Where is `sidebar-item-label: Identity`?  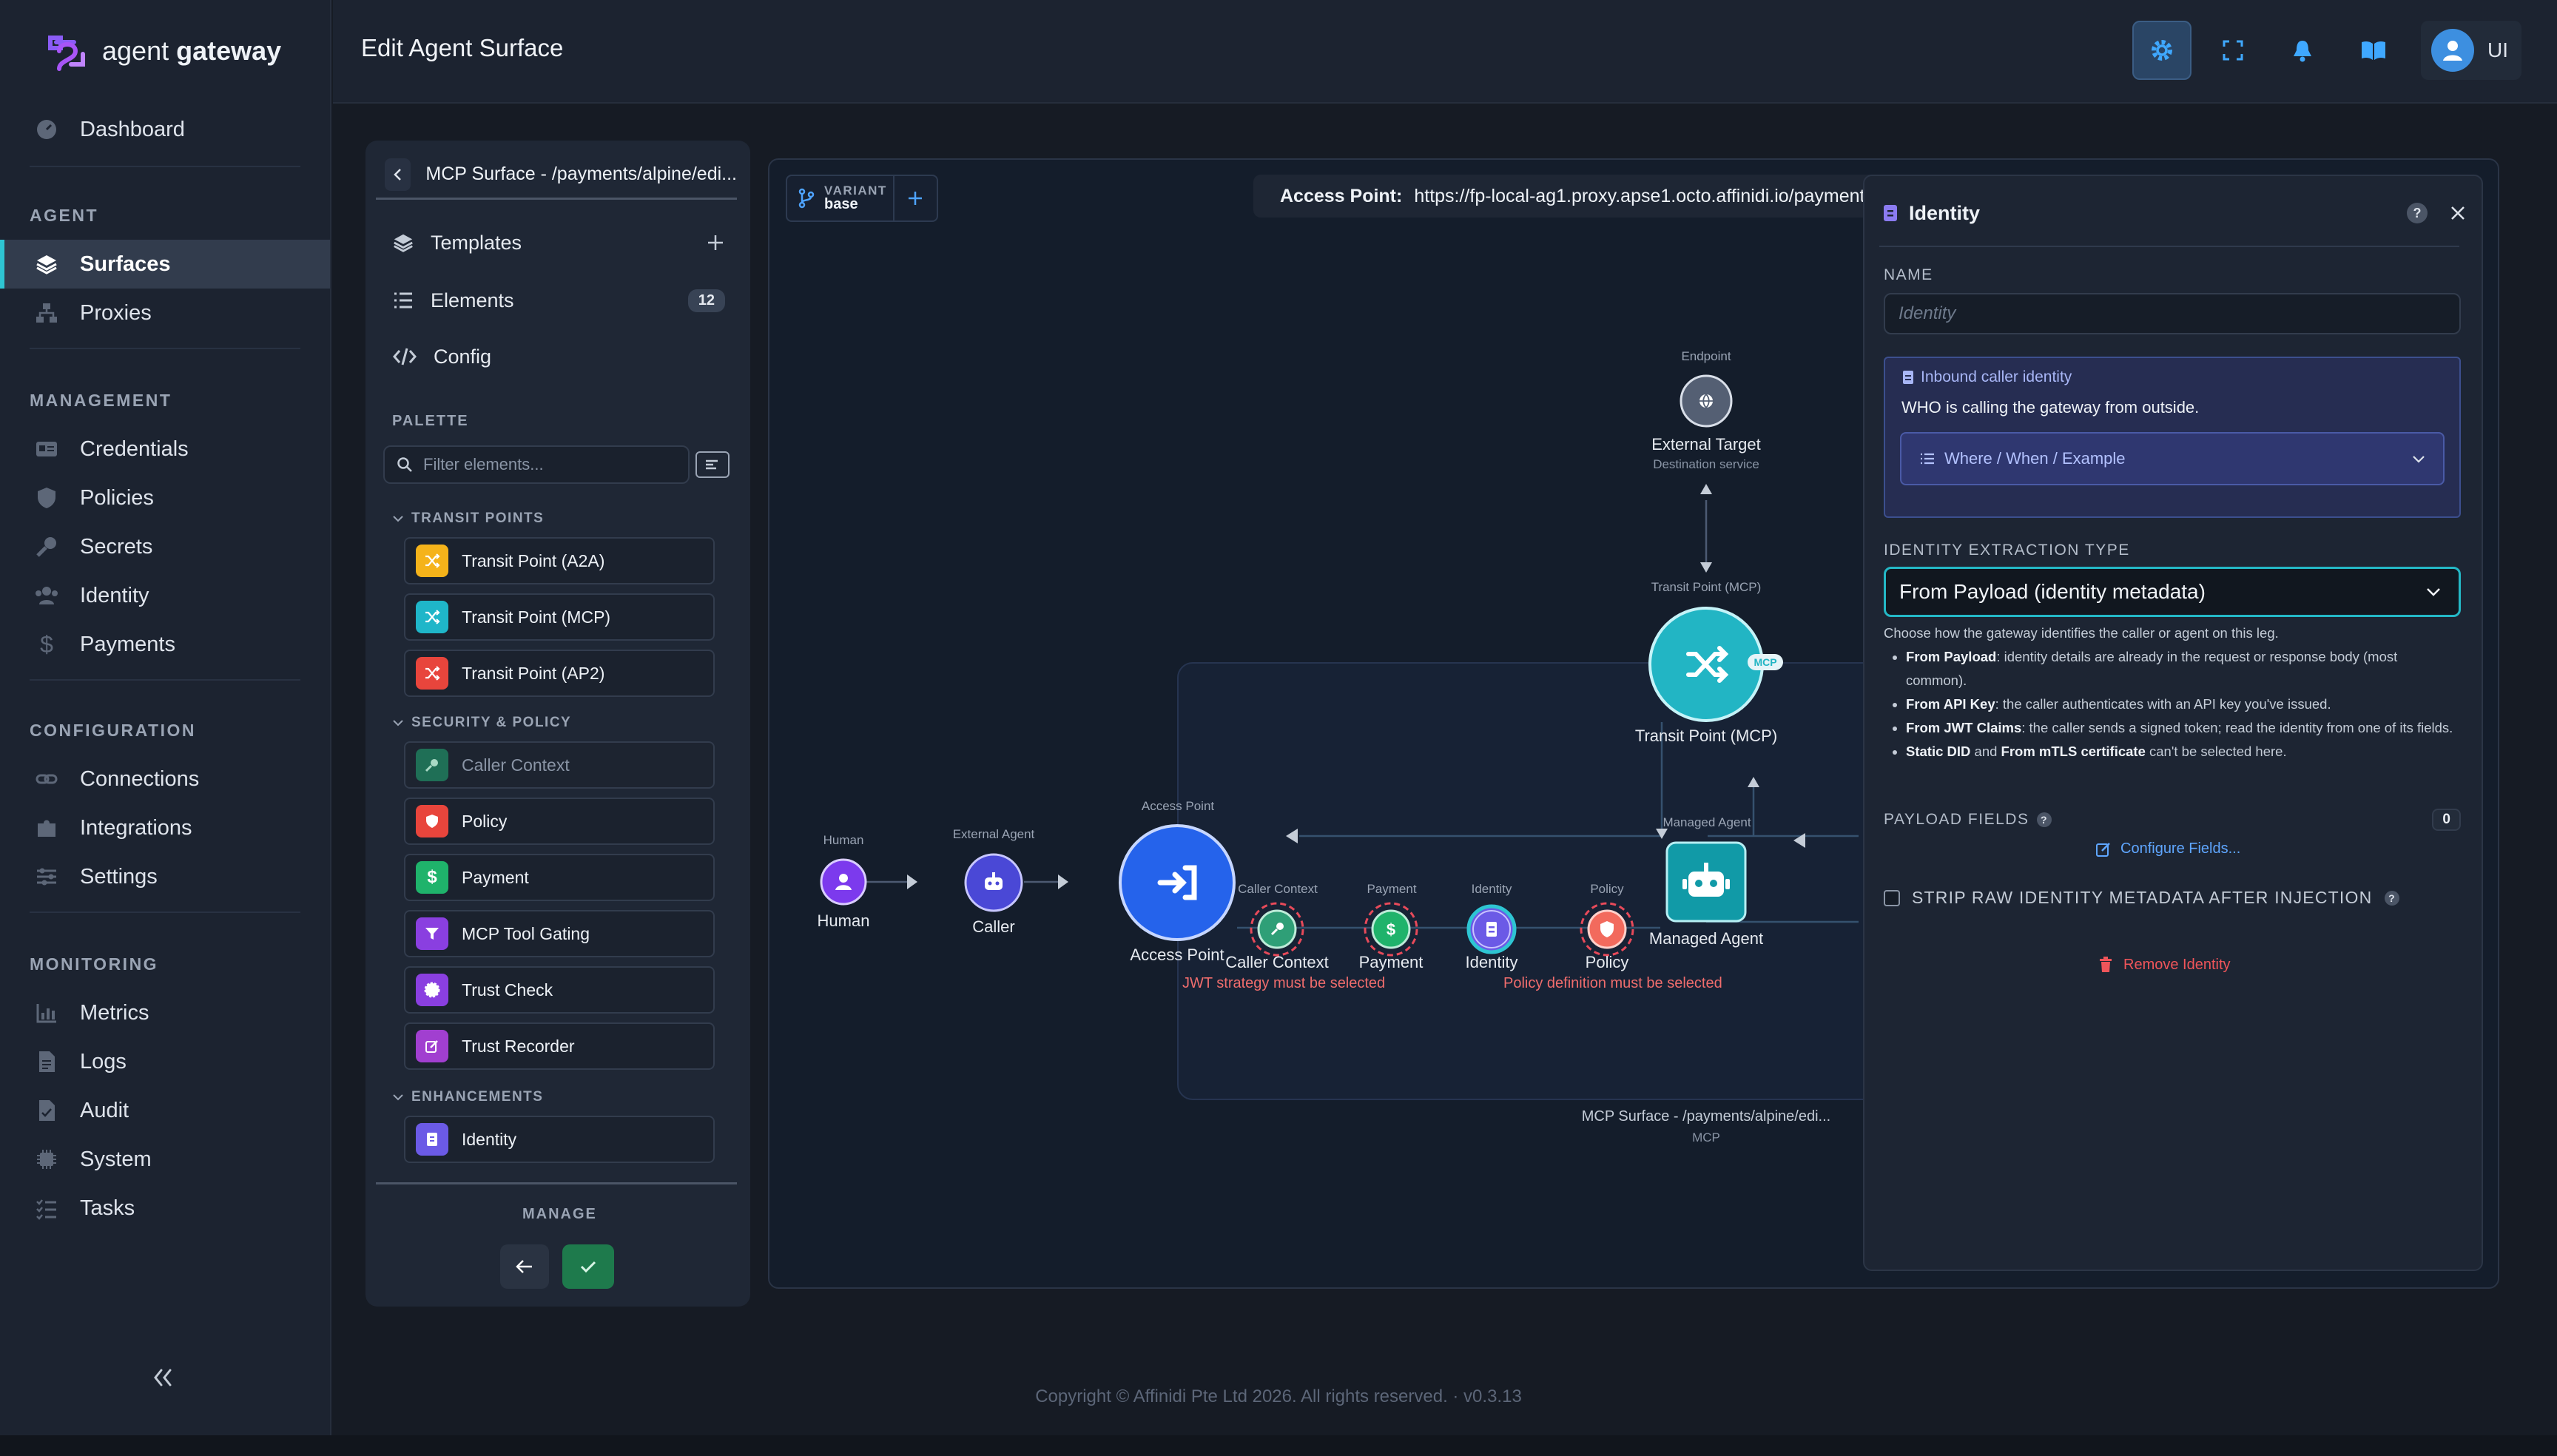 sidebar-item-label: Identity is located at coordinates (115, 595).